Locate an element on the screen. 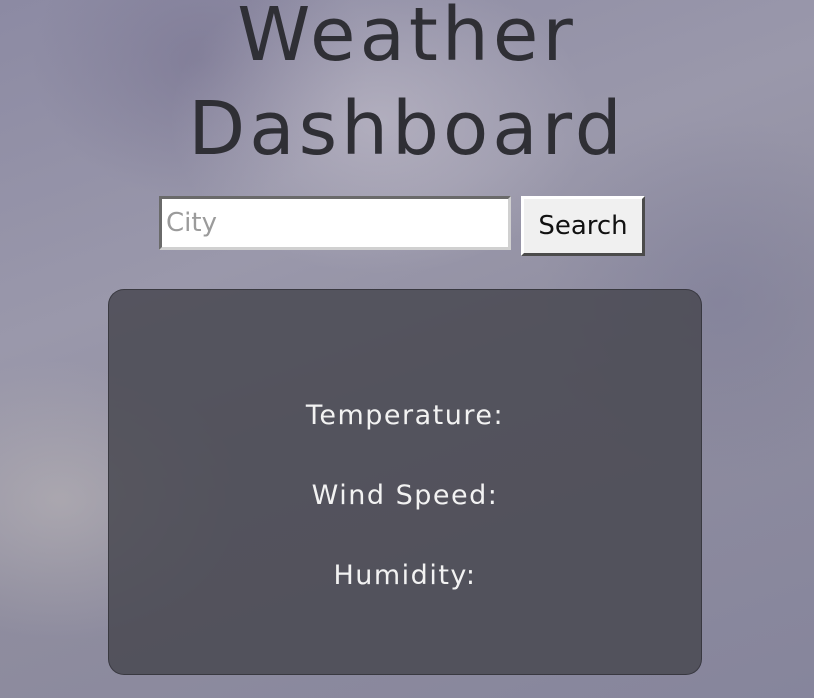  search-bar: Search is located at coordinates (402, 226).